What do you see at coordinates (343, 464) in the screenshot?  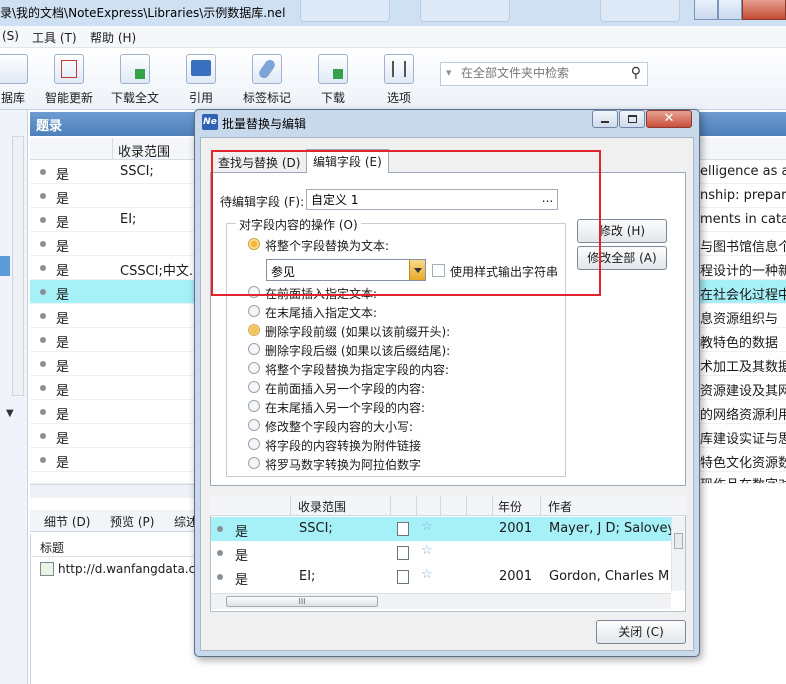 I see `option-label: 将罗马数字转换为阿拉伯数字` at bounding box center [343, 464].